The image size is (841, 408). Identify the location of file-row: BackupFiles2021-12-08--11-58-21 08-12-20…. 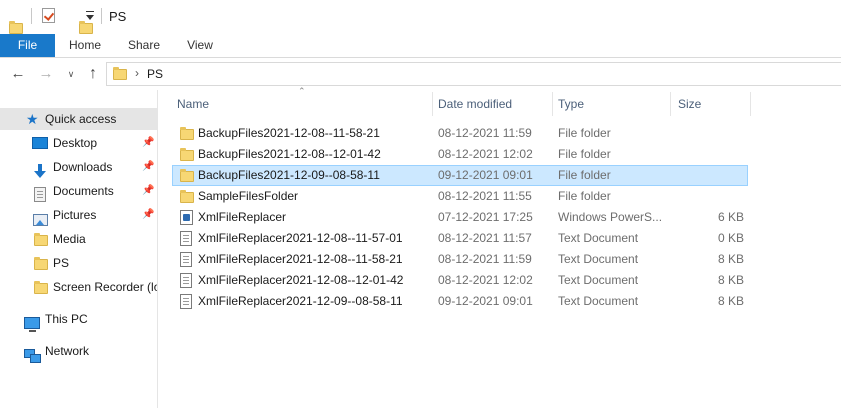
(460, 133).